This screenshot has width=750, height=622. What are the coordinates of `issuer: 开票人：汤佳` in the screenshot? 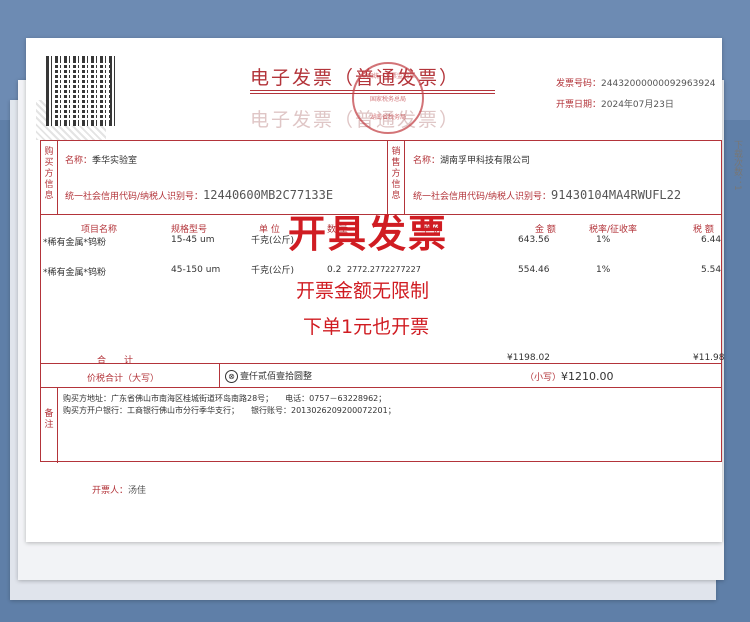 It's located at (119, 491).